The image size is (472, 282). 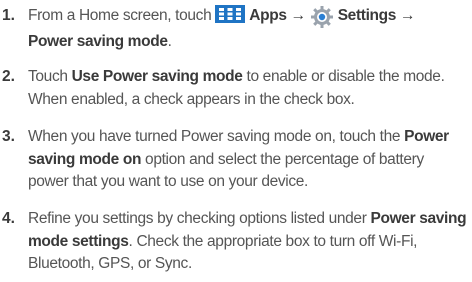 I want to click on settings-label: Settings, so click(x=367, y=15).